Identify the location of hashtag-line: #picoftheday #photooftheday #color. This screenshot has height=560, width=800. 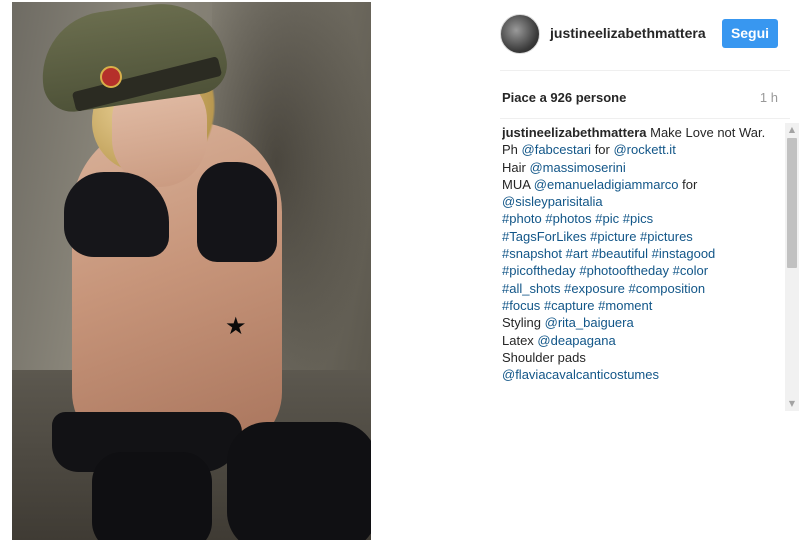
(643, 270).